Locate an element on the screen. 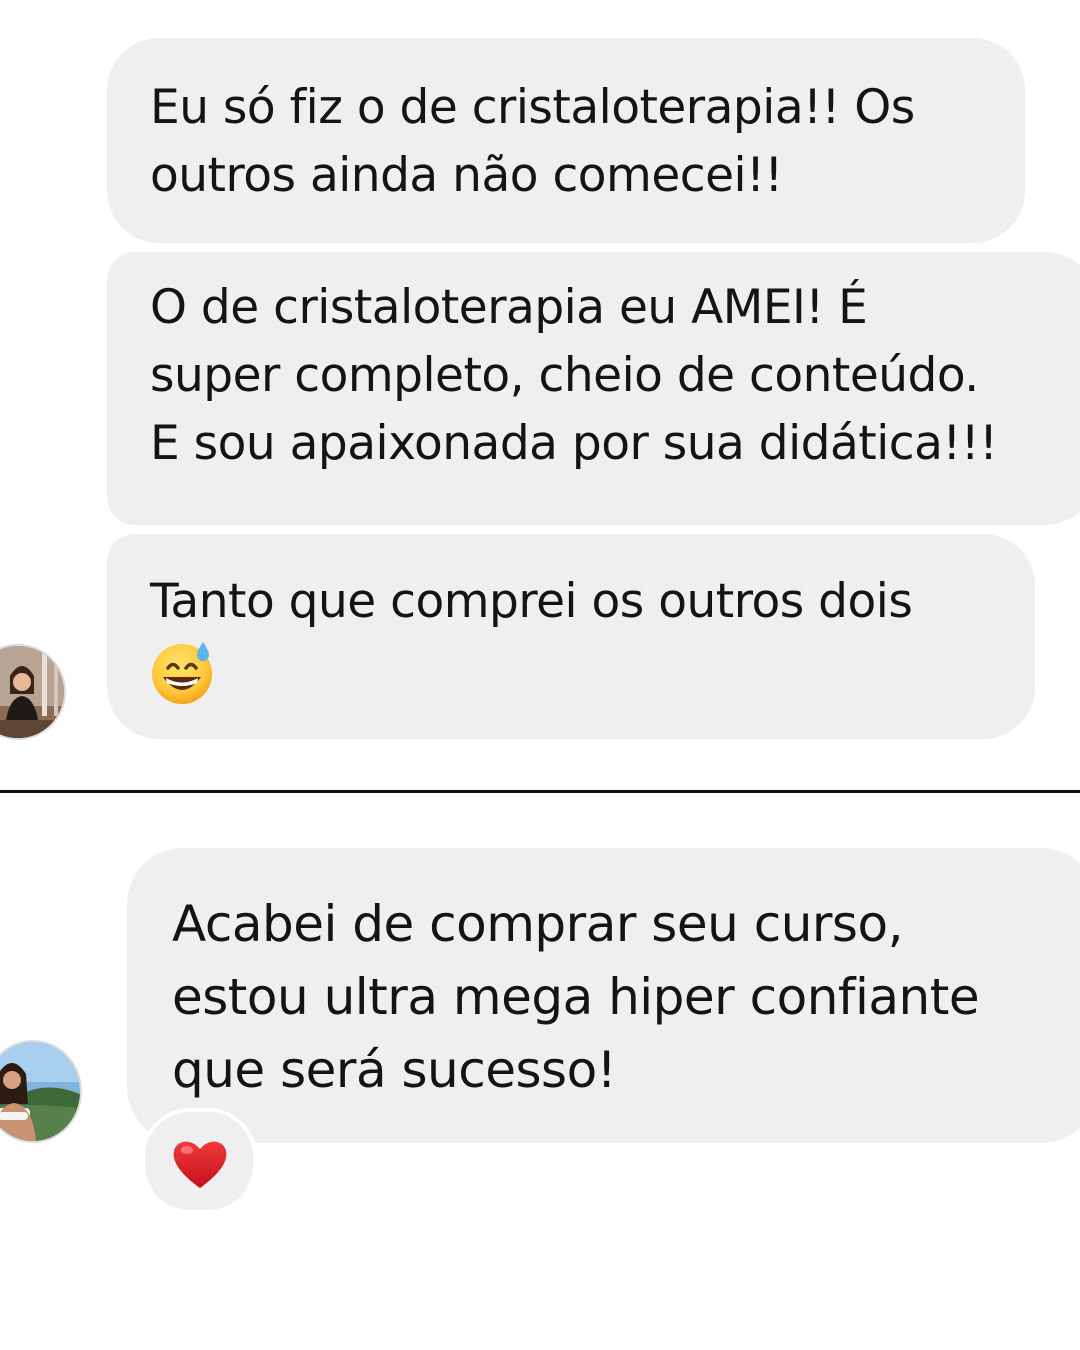 The height and width of the screenshot is (1350, 1080). section-divider is located at coordinates (540, 791).